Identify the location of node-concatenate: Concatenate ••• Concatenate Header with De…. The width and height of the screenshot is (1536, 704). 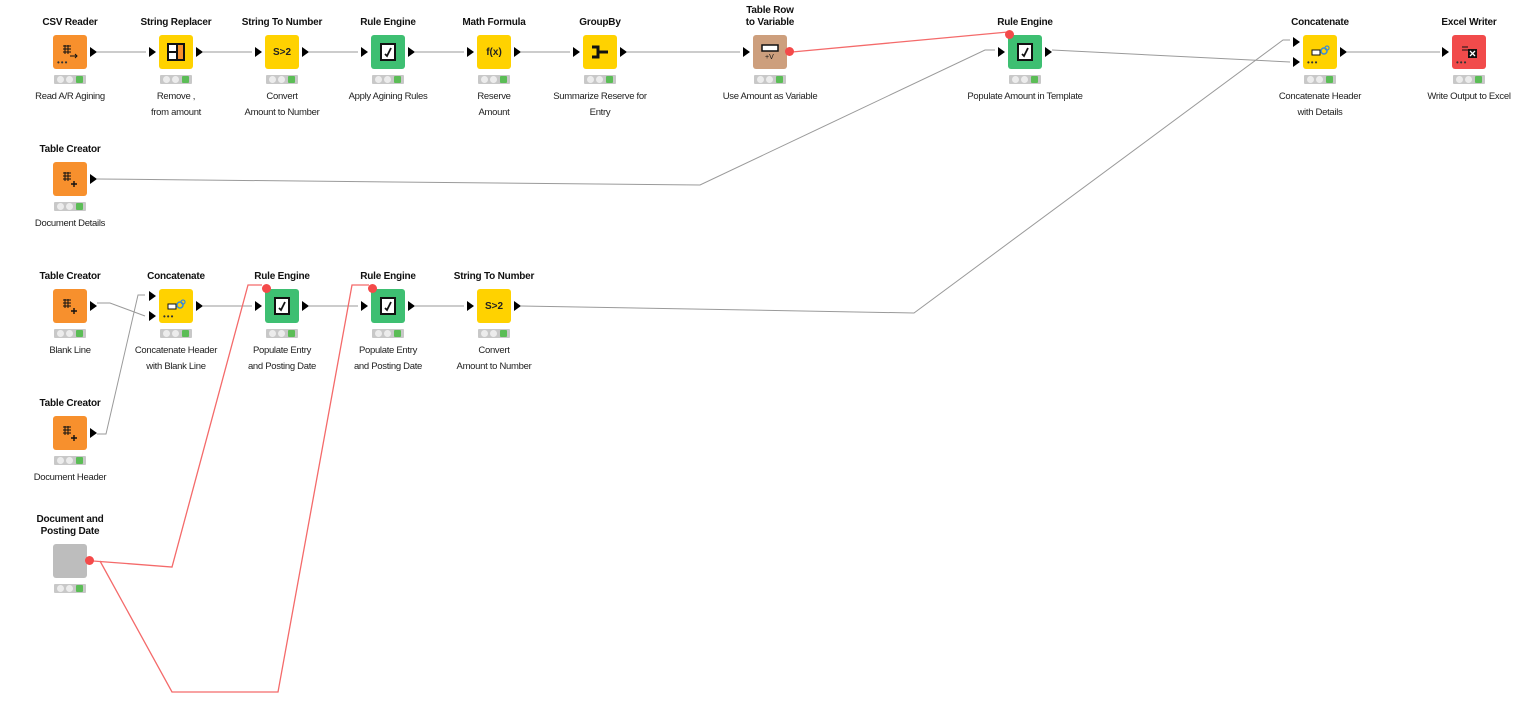
(1320, 69).